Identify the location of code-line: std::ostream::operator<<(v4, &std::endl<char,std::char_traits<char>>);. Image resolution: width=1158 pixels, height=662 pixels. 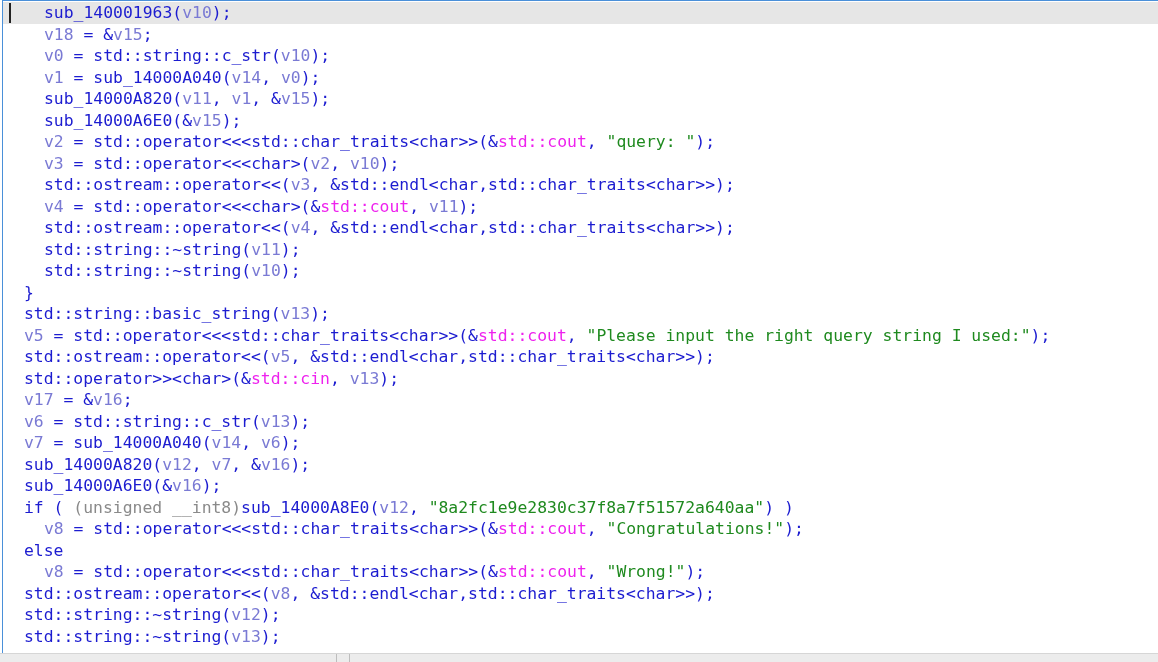
(580, 228).